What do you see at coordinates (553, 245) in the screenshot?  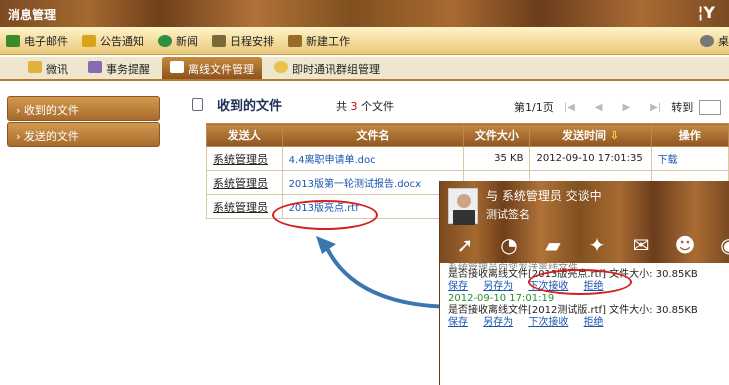 I see `folder-icon: ▰` at bounding box center [553, 245].